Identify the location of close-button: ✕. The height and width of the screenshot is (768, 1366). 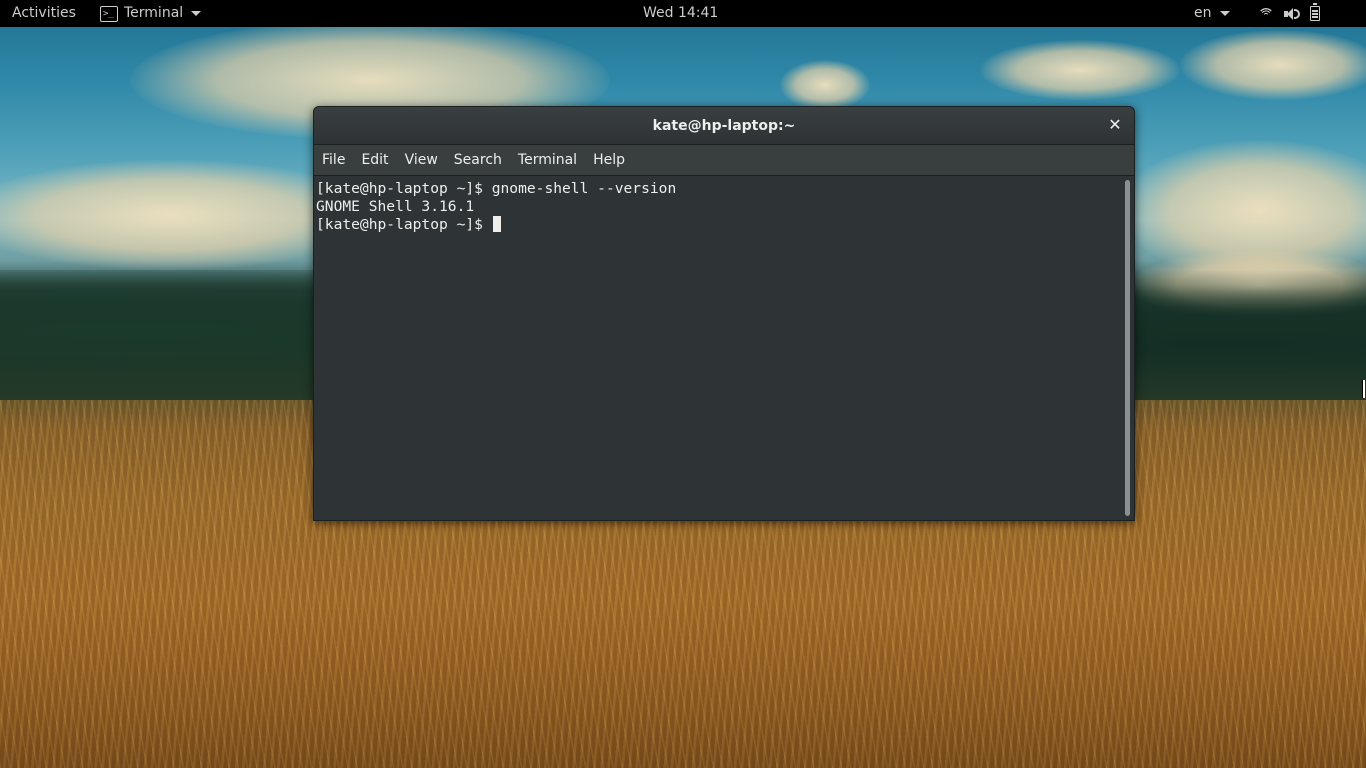
(1115, 125).